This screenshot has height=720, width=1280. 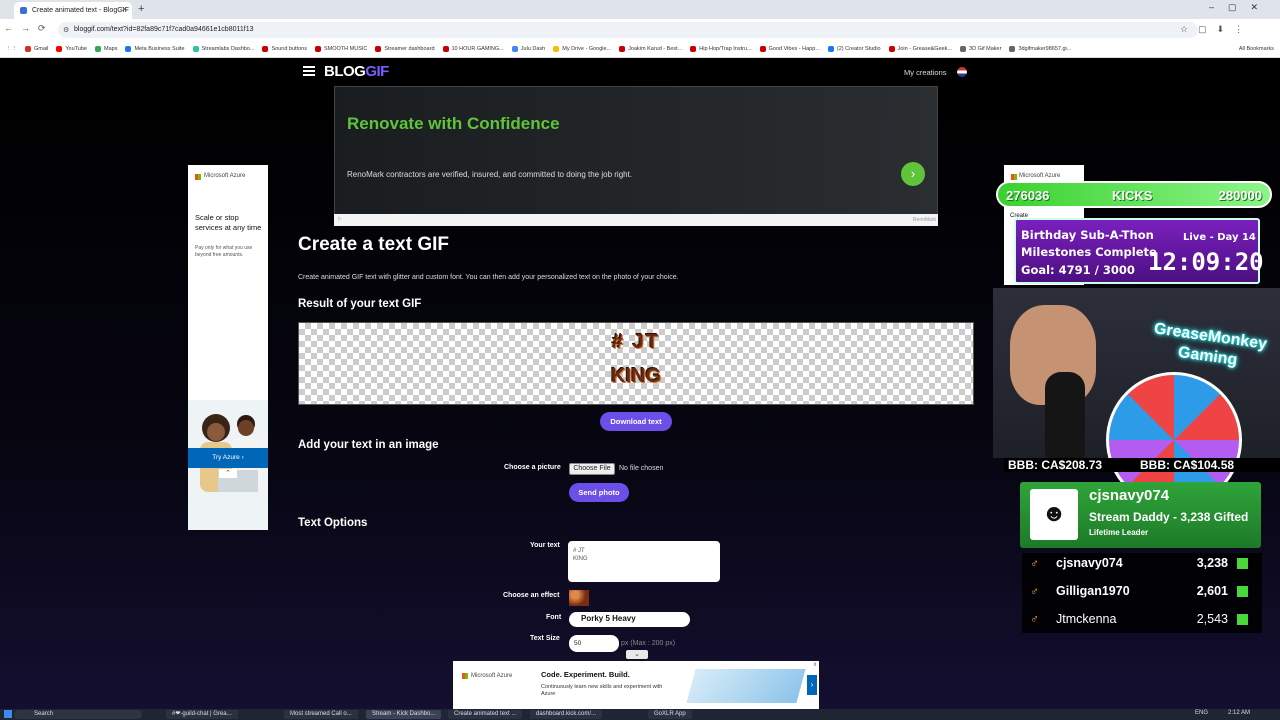 I want to click on taskbar-clock: 2:12 AM, so click(x=1239, y=713).